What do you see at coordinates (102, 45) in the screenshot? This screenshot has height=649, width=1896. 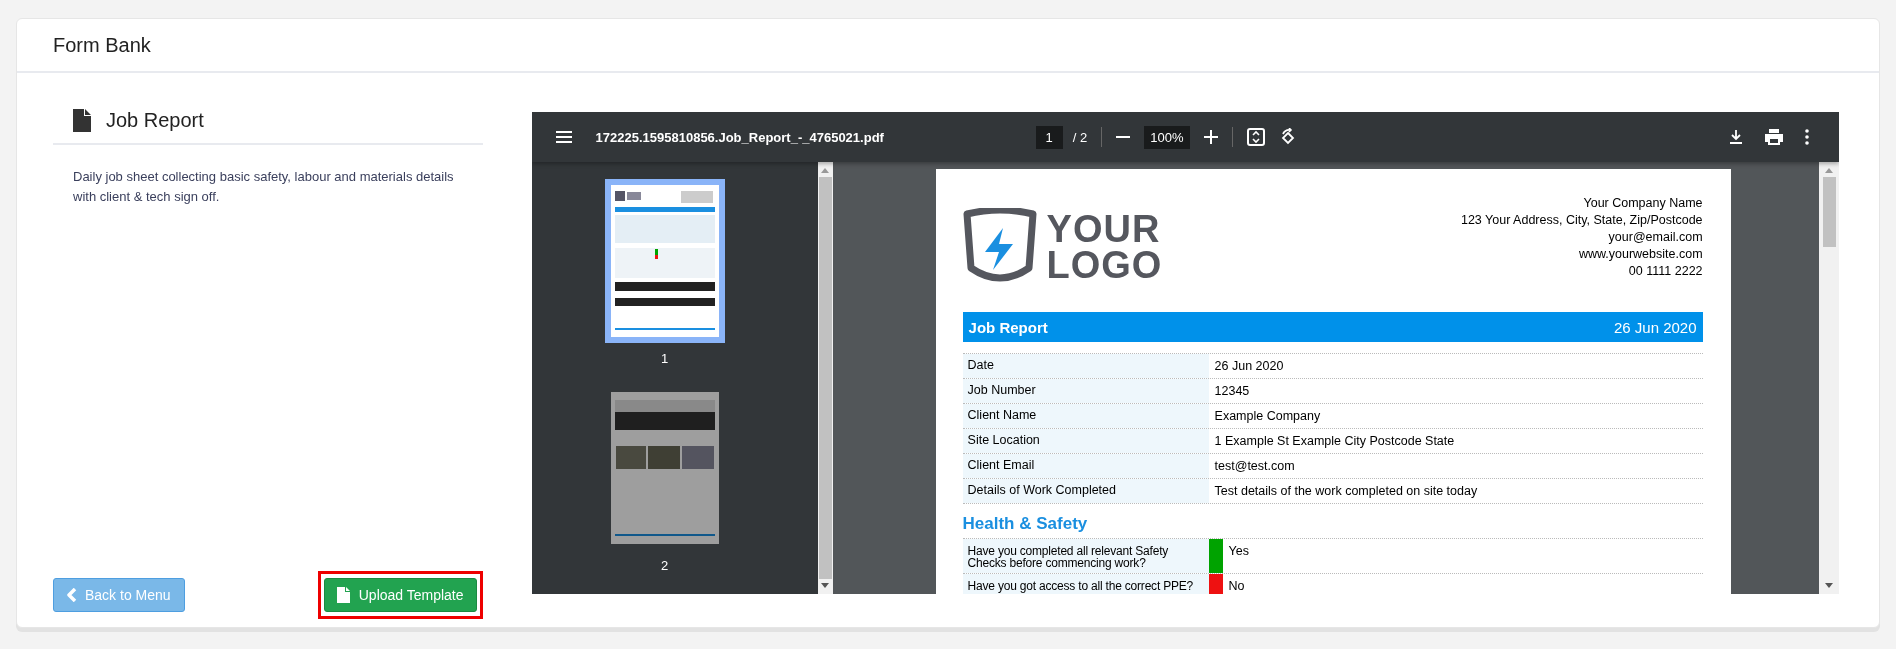 I see `page-title: Form Bank` at bounding box center [102, 45].